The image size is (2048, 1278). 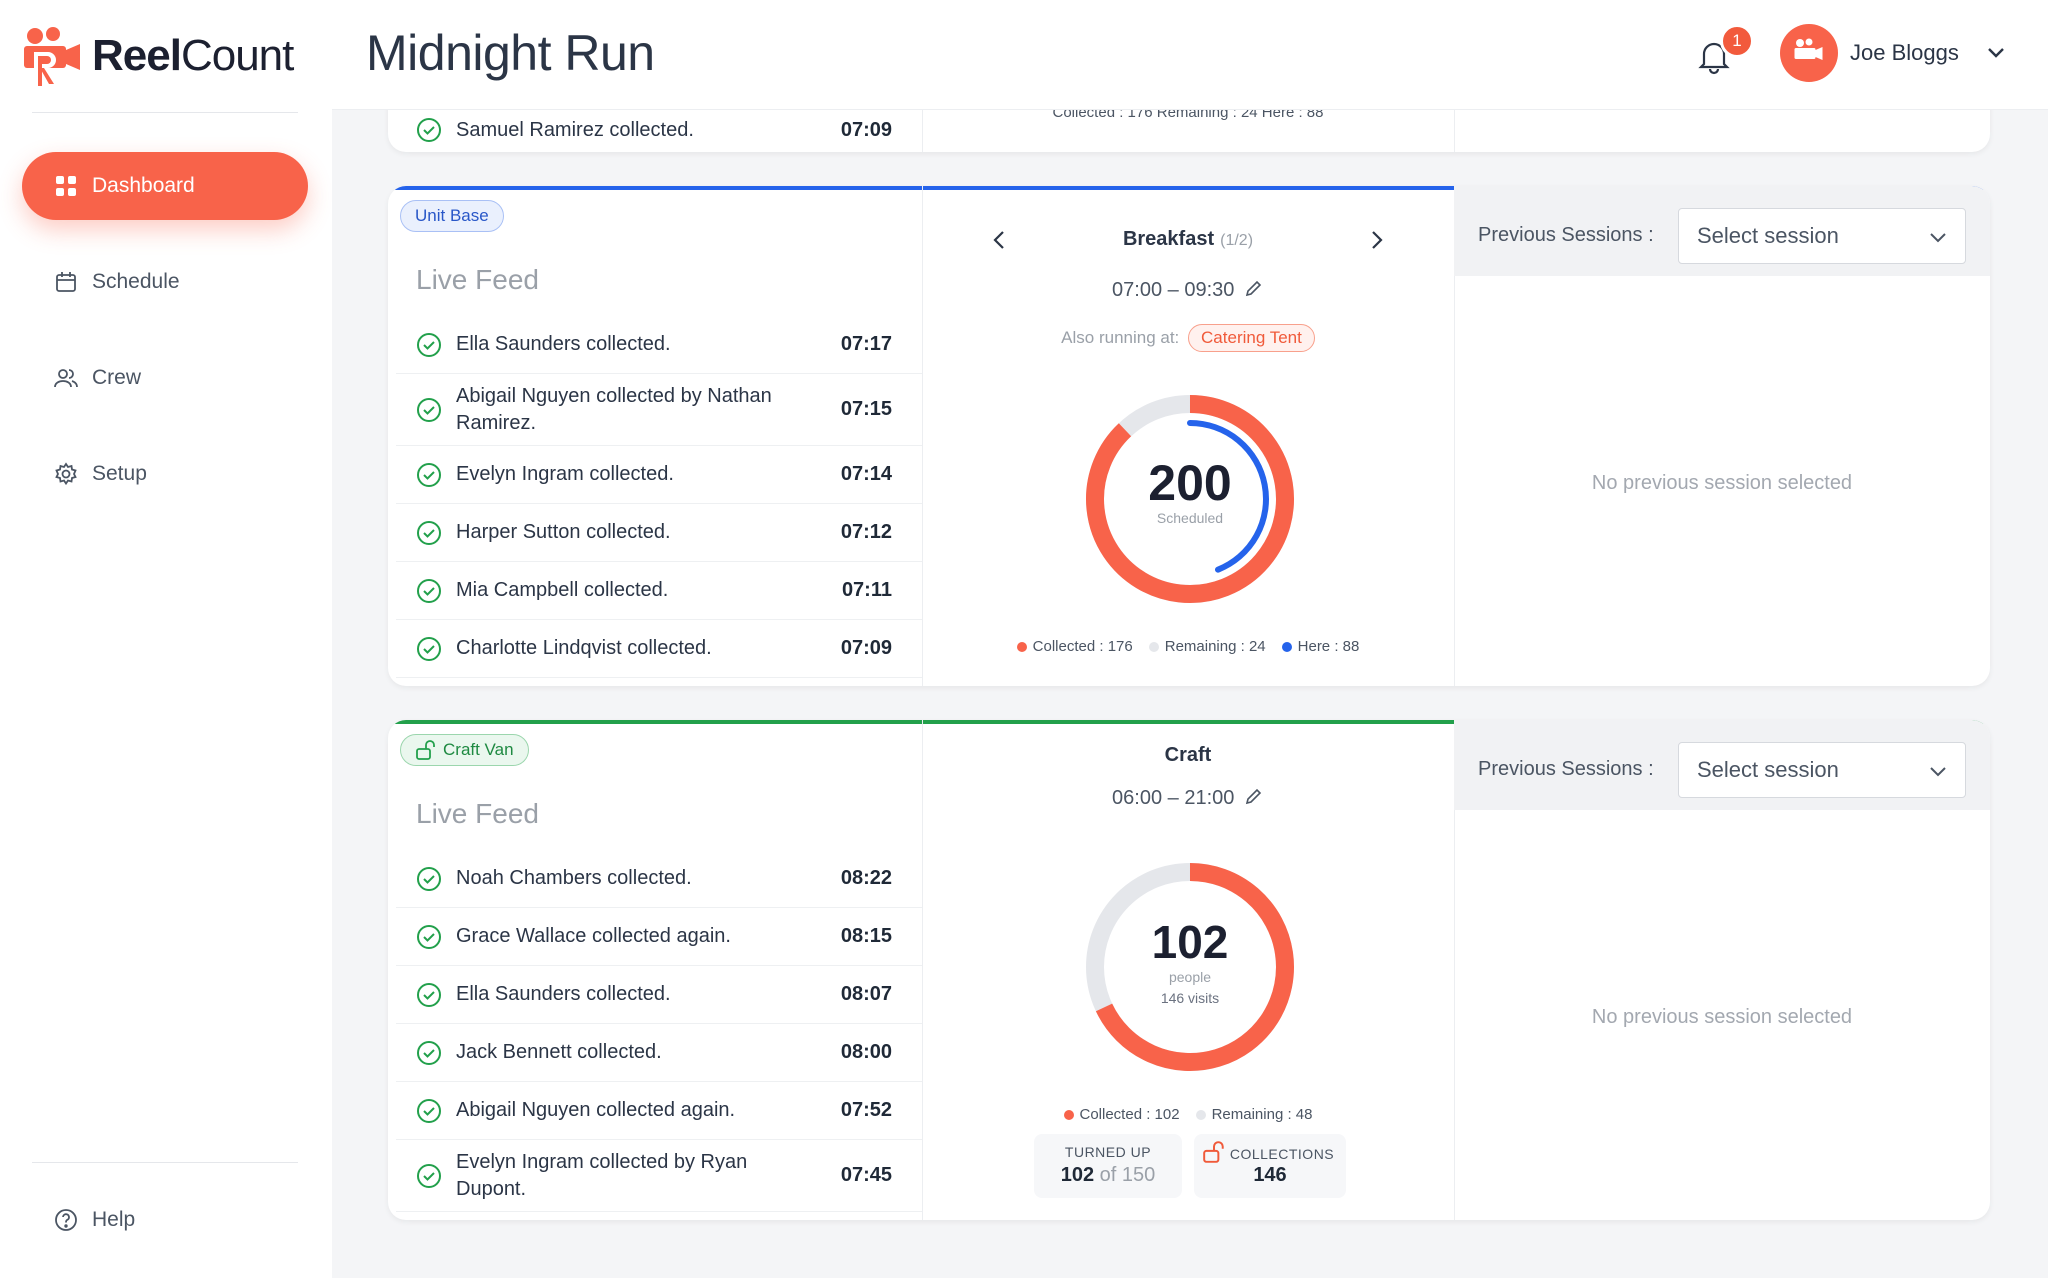 I want to click on nav-help-label: Help, so click(x=114, y=1219).